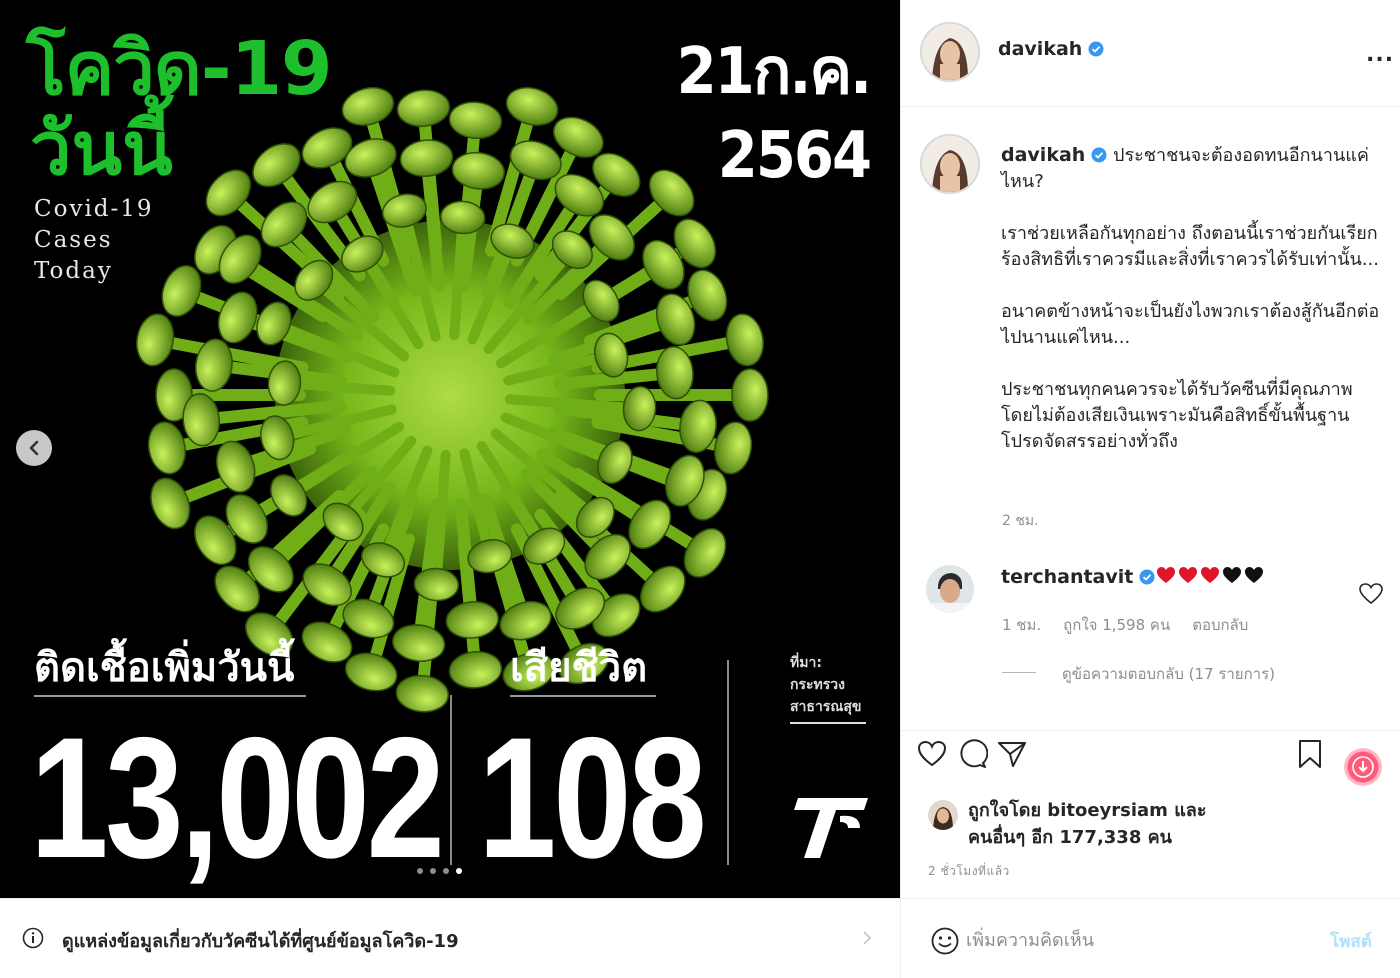 The image size is (1400, 978). Describe the element at coordinates (1168, 674) in the screenshot. I see `view-replies-button: ดูข้อความตอบกลับ (17 รายการ)` at that location.